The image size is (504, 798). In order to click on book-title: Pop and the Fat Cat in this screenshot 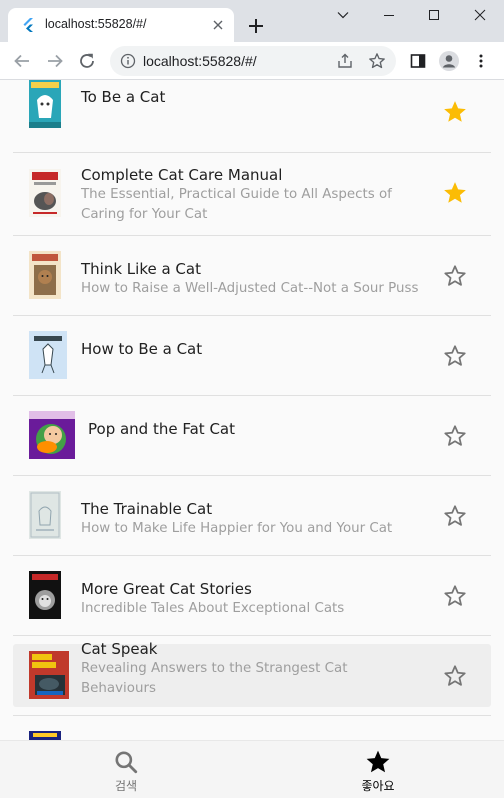, I will do `click(161, 429)`.